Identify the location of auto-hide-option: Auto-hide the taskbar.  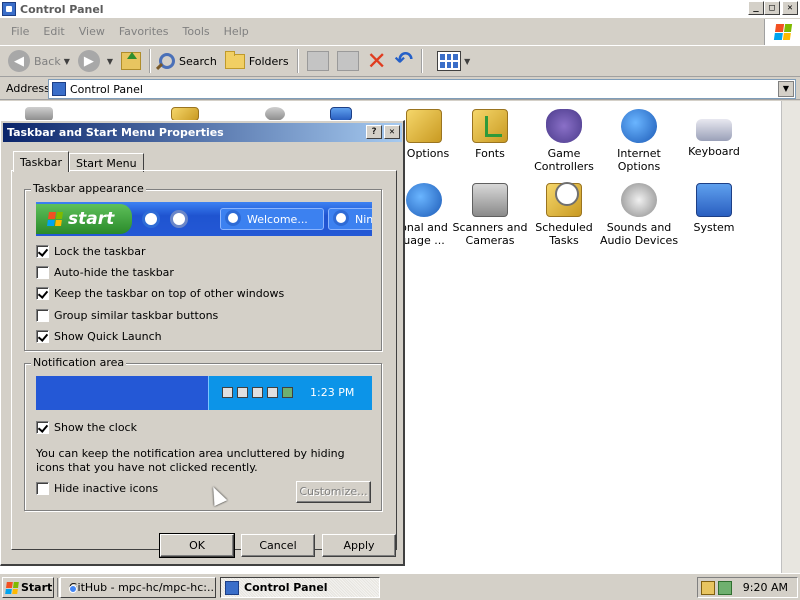
(105, 272).